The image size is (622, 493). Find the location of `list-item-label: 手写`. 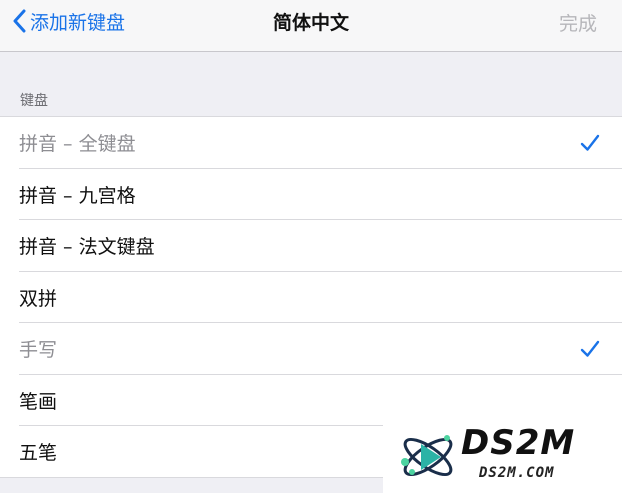

list-item-label: 手写 is located at coordinates (38, 350).